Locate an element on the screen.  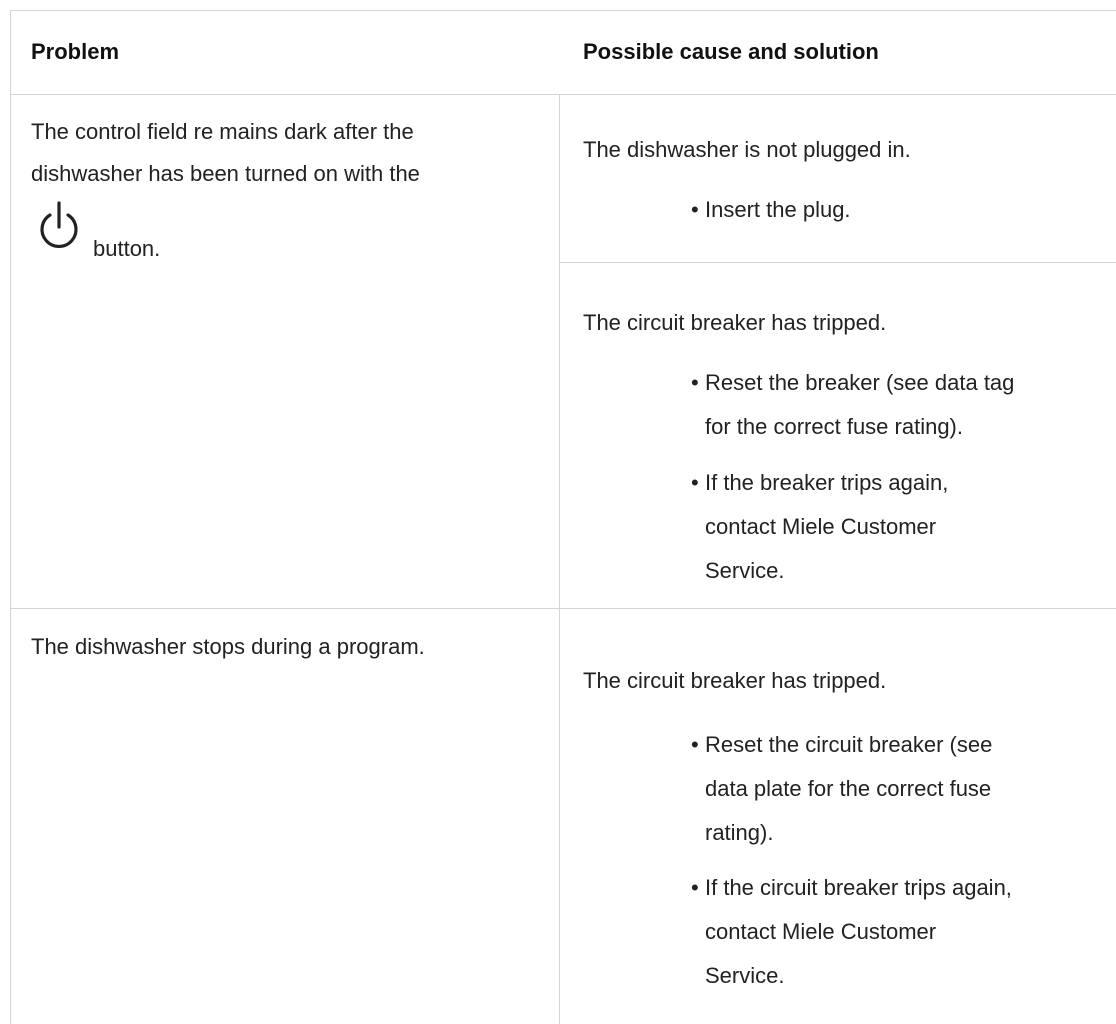
power-icon is located at coordinates (59, 225).